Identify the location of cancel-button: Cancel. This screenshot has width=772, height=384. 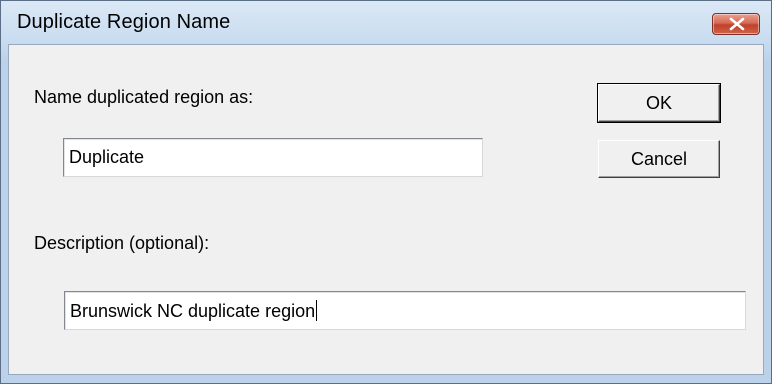
(659, 159).